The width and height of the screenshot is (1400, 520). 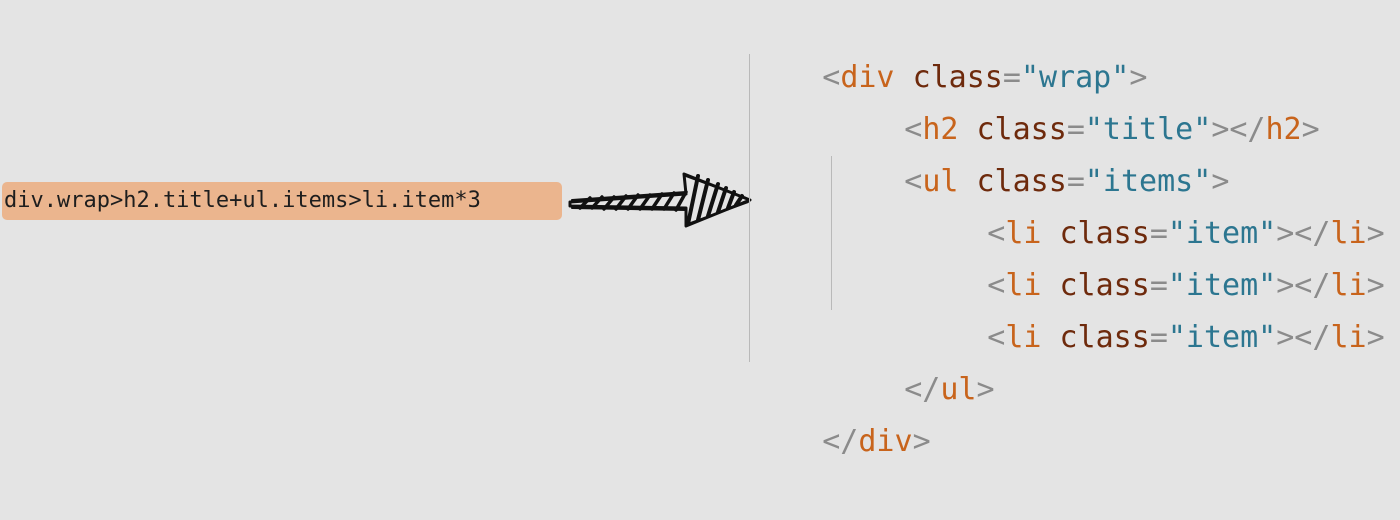 I want to click on code-line-h2: <h2 class="title"></h2>, so click(x=1112, y=129).